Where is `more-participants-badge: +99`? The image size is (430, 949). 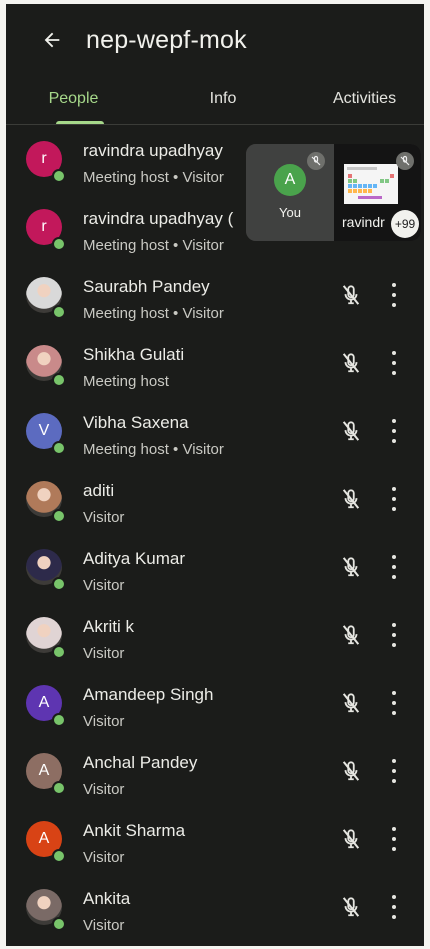
more-participants-badge: +99 is located at coordinates (405, 224).